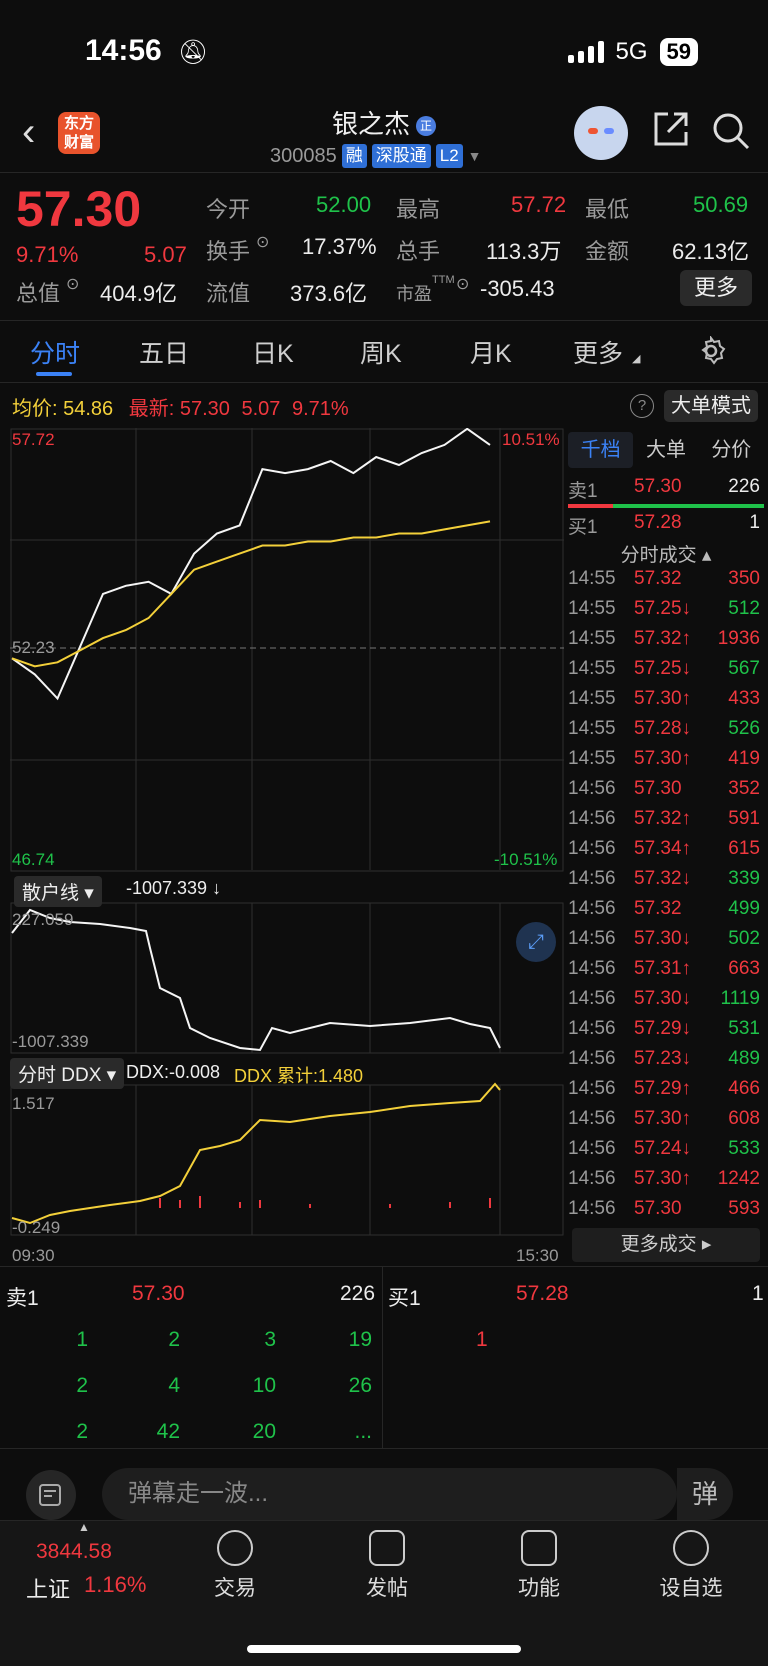  I want to click on amount-label: 金额, so click(607, 251).